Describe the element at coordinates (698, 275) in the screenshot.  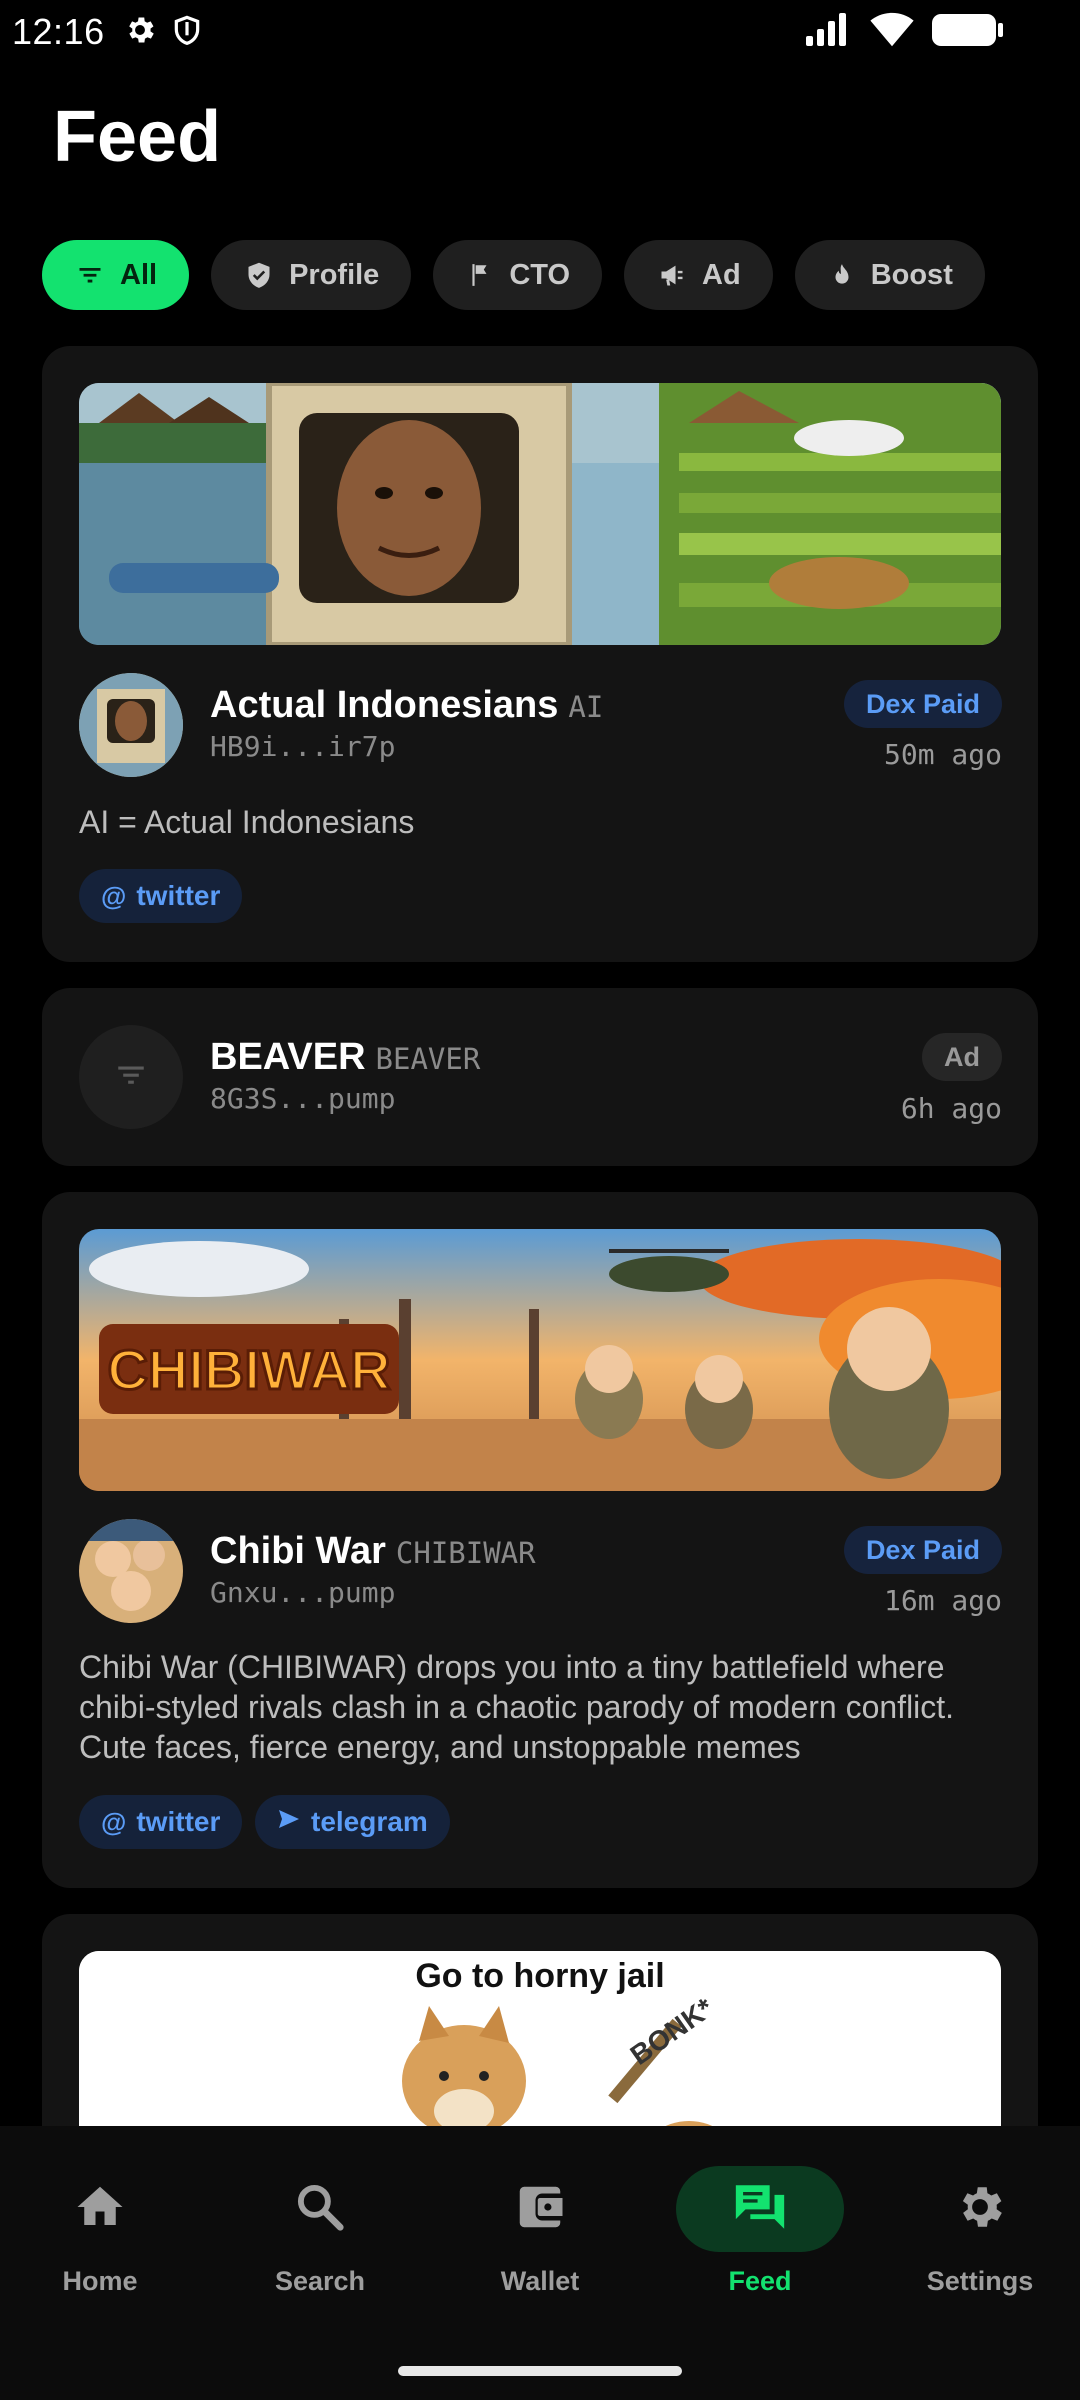
I see `filter-chip-ad: Ad` at that location.